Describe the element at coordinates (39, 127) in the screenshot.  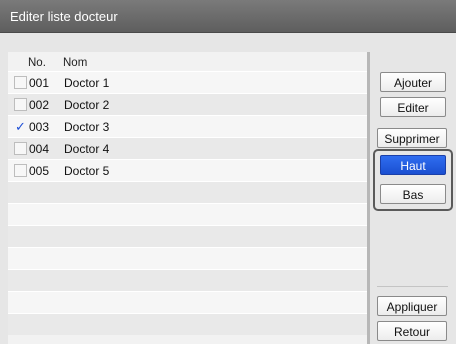
I see `row-number: 003` at that location.